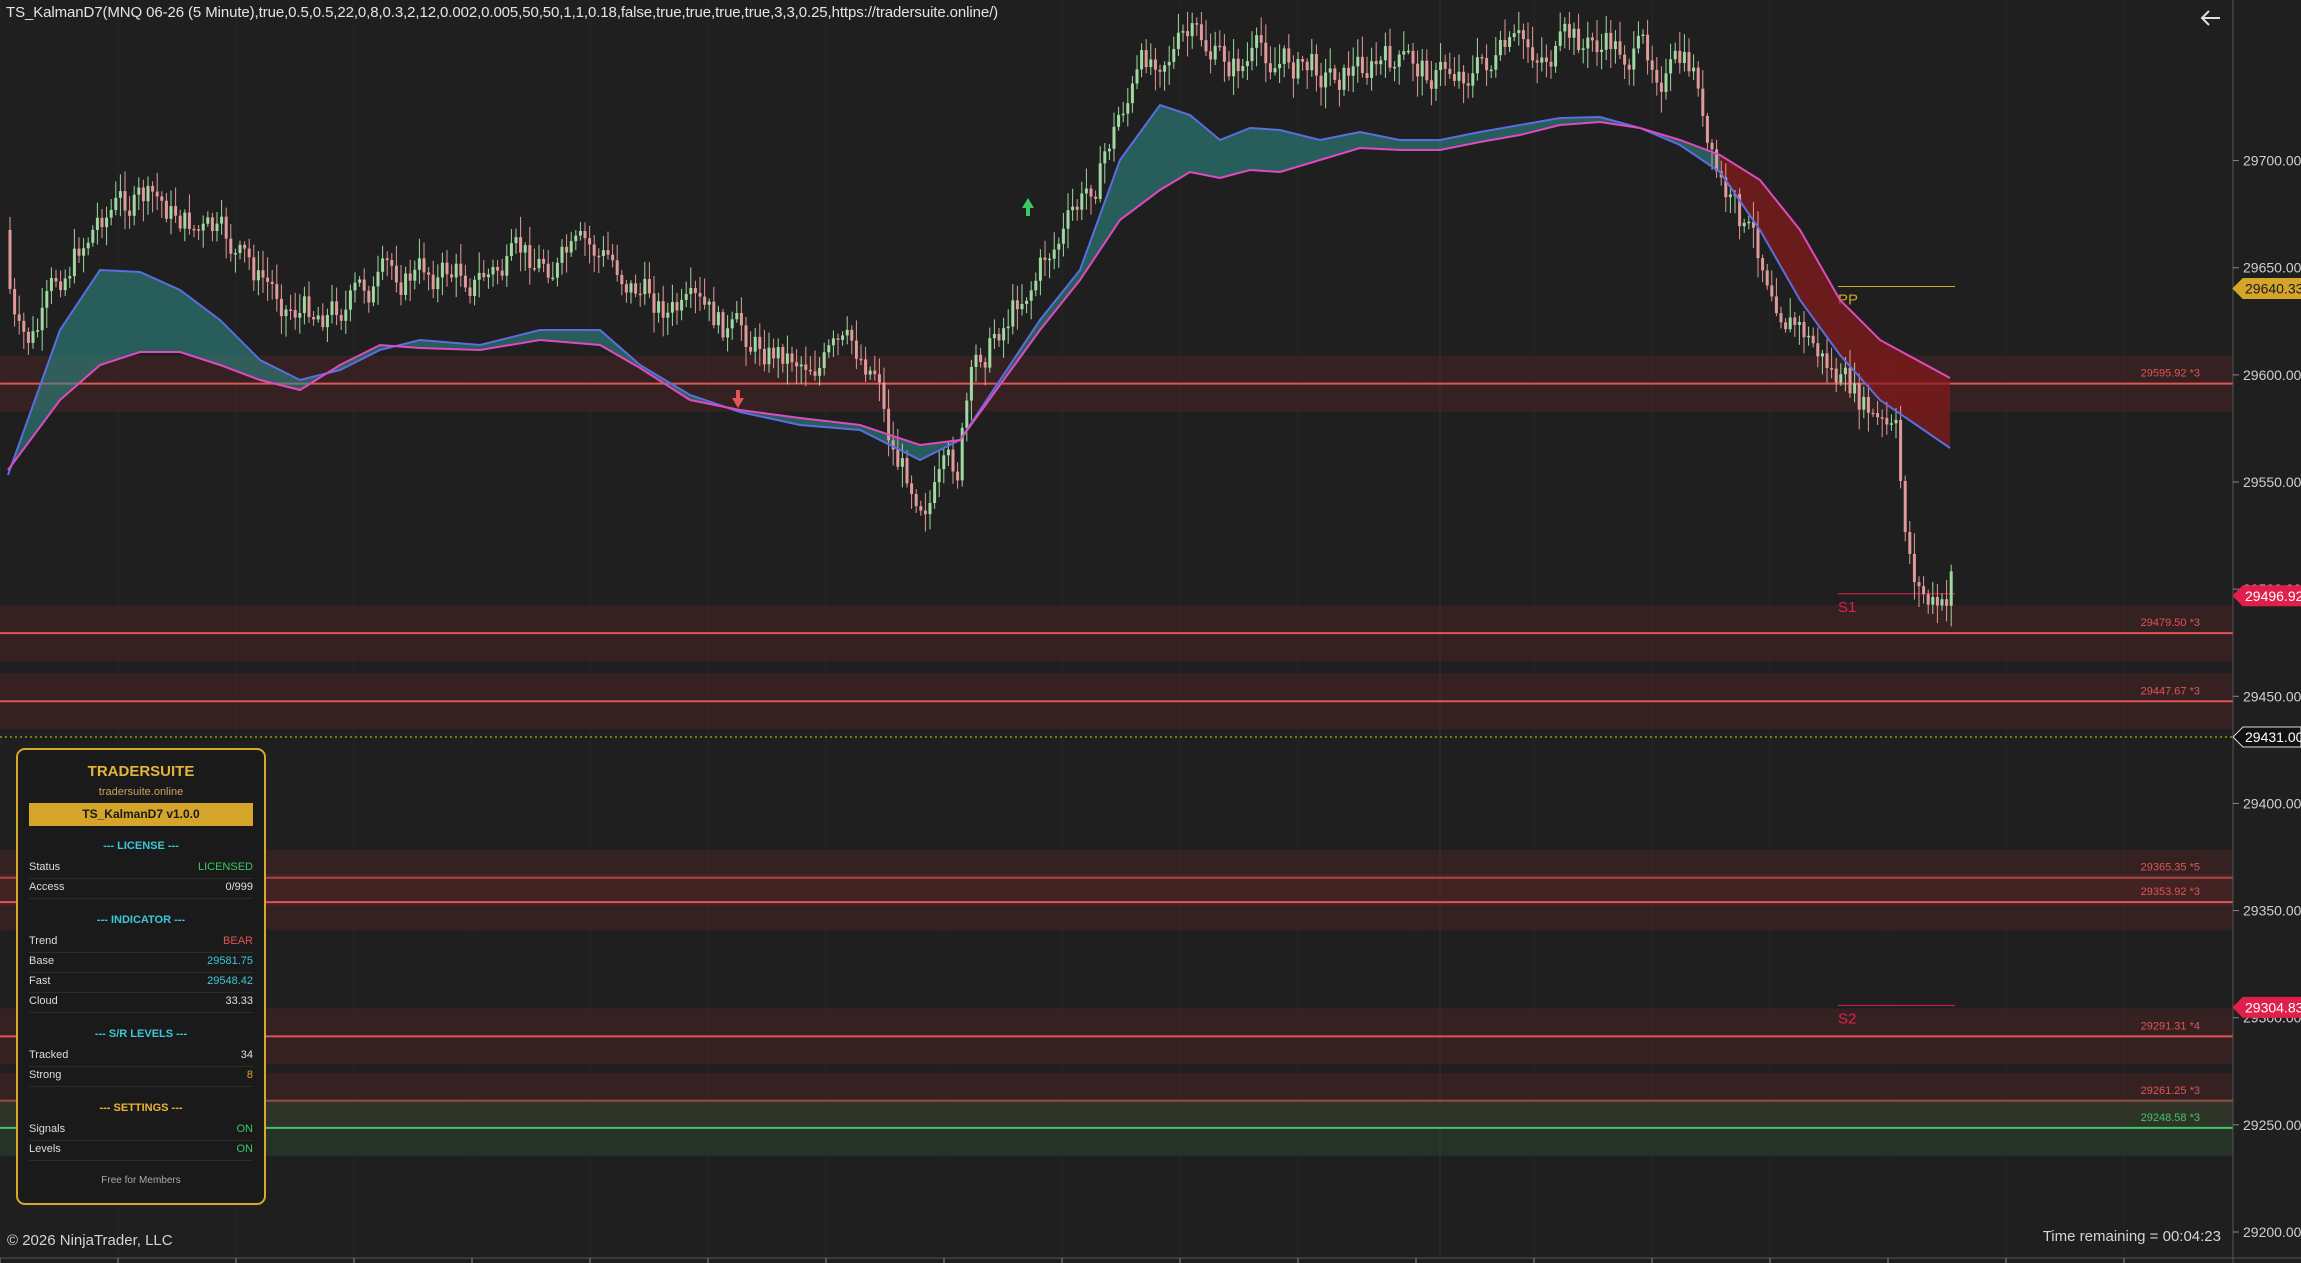  What do you see at coordinates (249, 1075) in the screenshot?
I see `strong-value: 8` at bounding box center [249, 1075].